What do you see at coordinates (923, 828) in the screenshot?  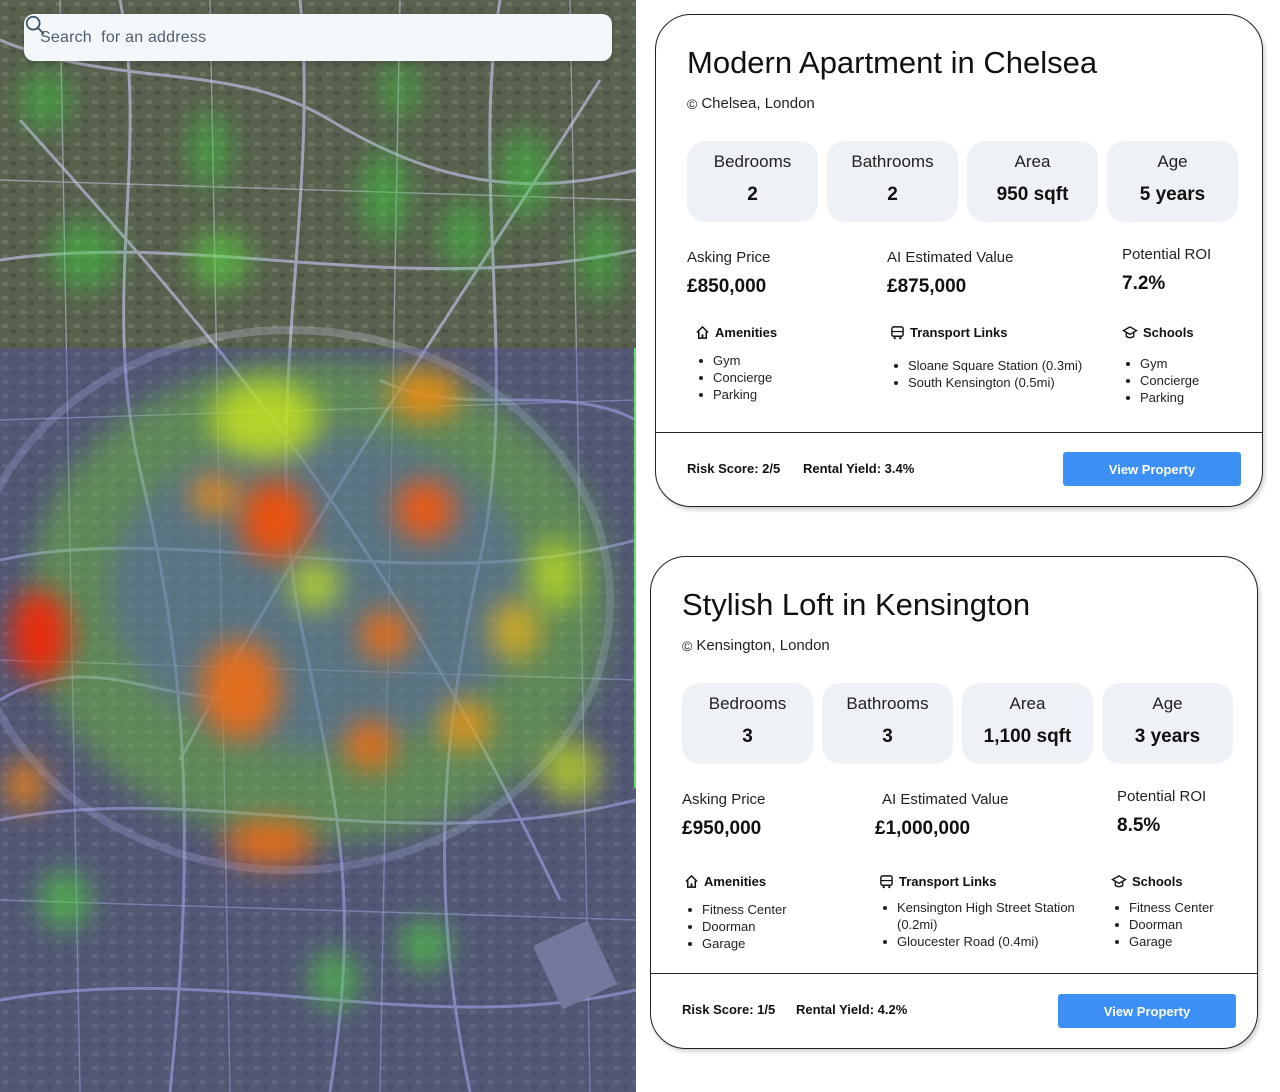 I see `estimated-value-value: £1,000,000` at bounding box center [923, 828].